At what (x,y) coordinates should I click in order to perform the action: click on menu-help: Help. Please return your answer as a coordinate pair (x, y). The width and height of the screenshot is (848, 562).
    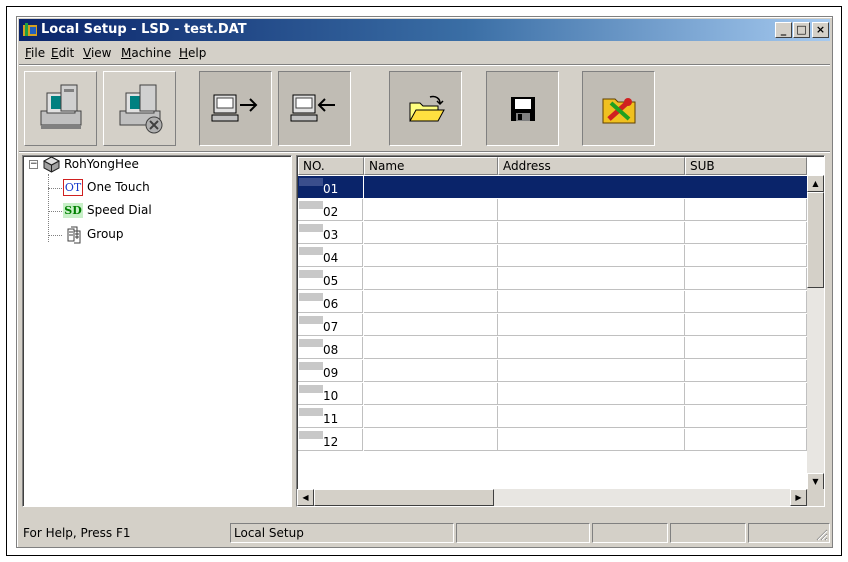
    Looking at the image, I should click on (192, 53).